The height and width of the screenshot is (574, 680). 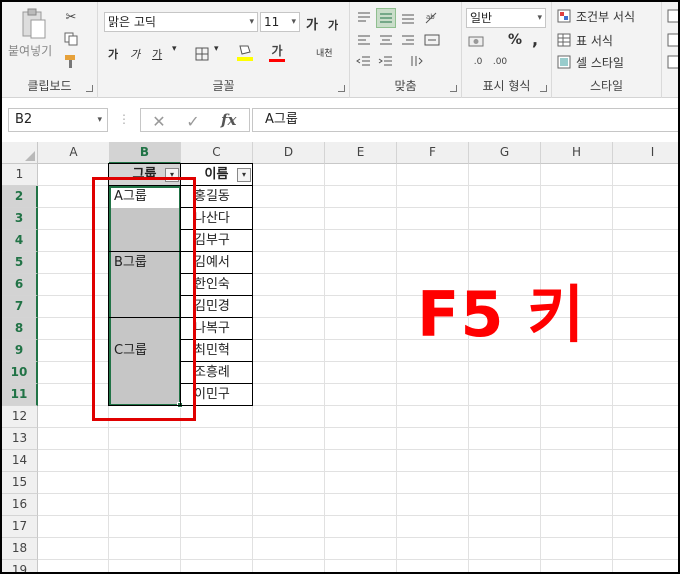 What do you see at coordinates (20, 439) in the screenshot?
I see `row-header-13: 13` at bounding box center [20, 439].